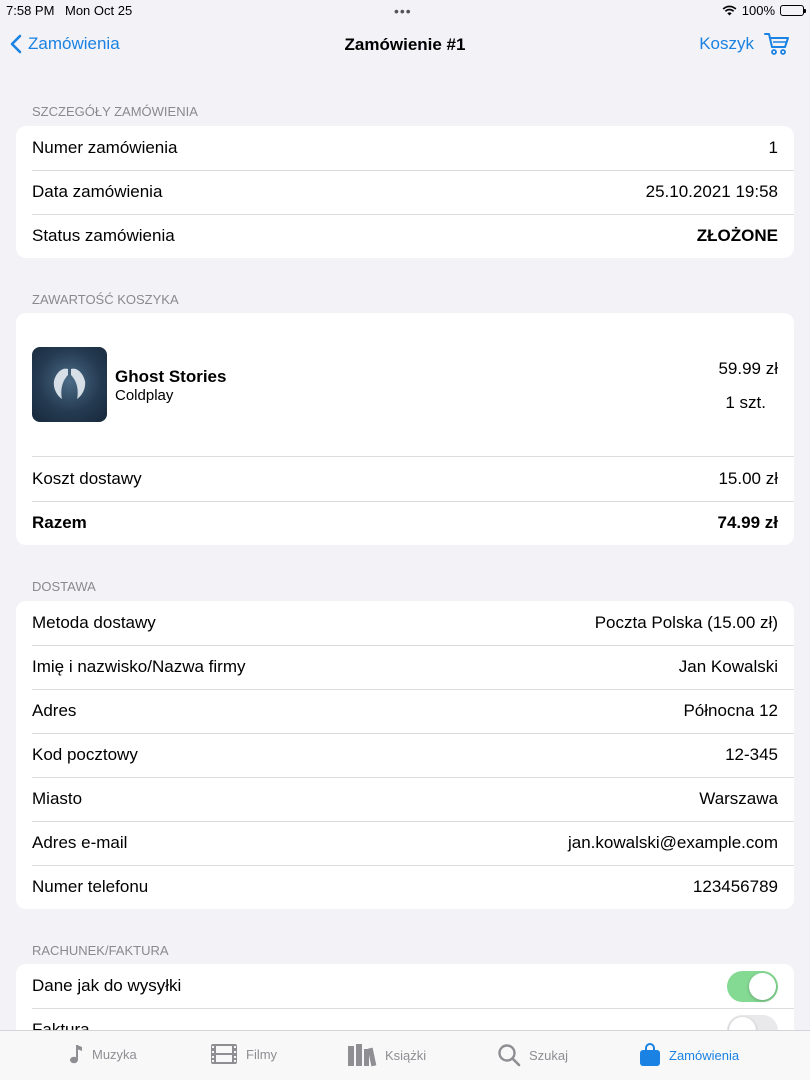 The width and height of the screenshot is (810, 1080). Describe the element at coordinates (224, 1054) in the screenshot. I see `film-icon` at that location.